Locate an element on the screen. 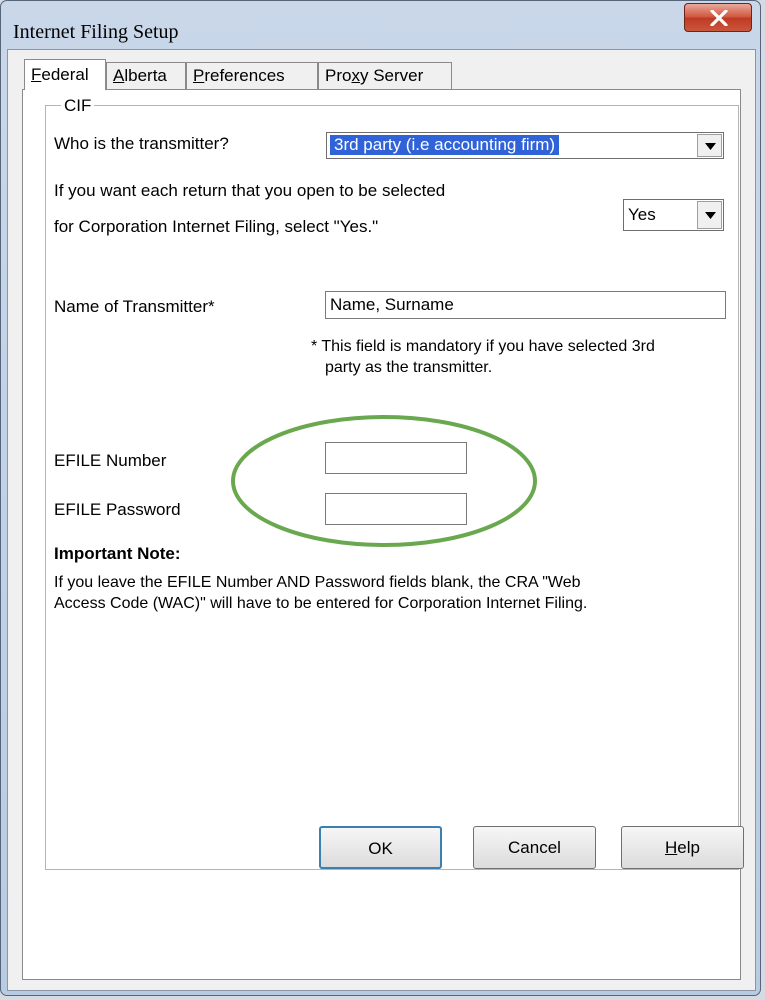 The width and height of the screenshot is (765, 1000). transmitter-select: 3rd party (i.e accounting firm) is located at coordinates (525, 145).